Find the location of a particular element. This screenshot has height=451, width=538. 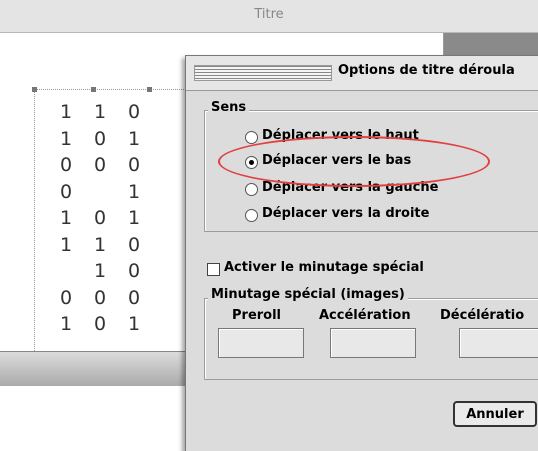

deceleration-label: Décélératio is located at coordinates (482, 315).